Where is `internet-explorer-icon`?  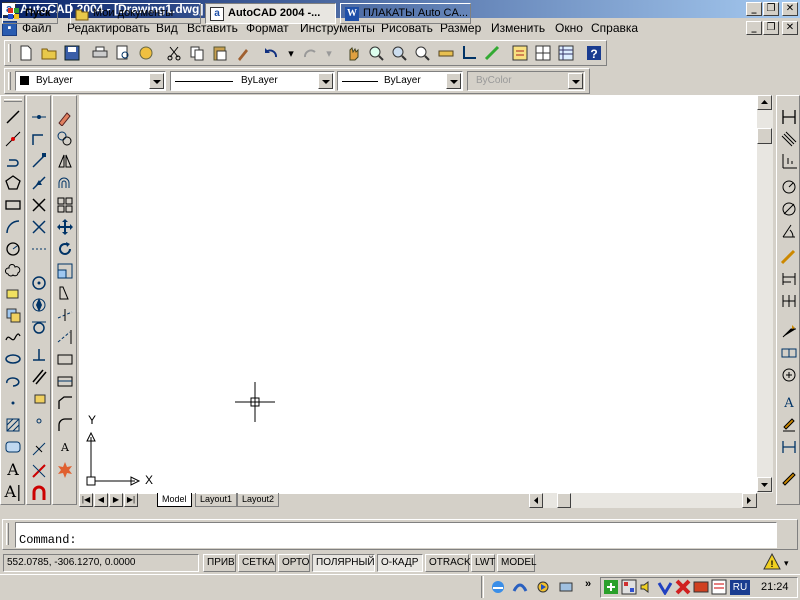
internet-explorer-icon is located at coordinates (498, 587).